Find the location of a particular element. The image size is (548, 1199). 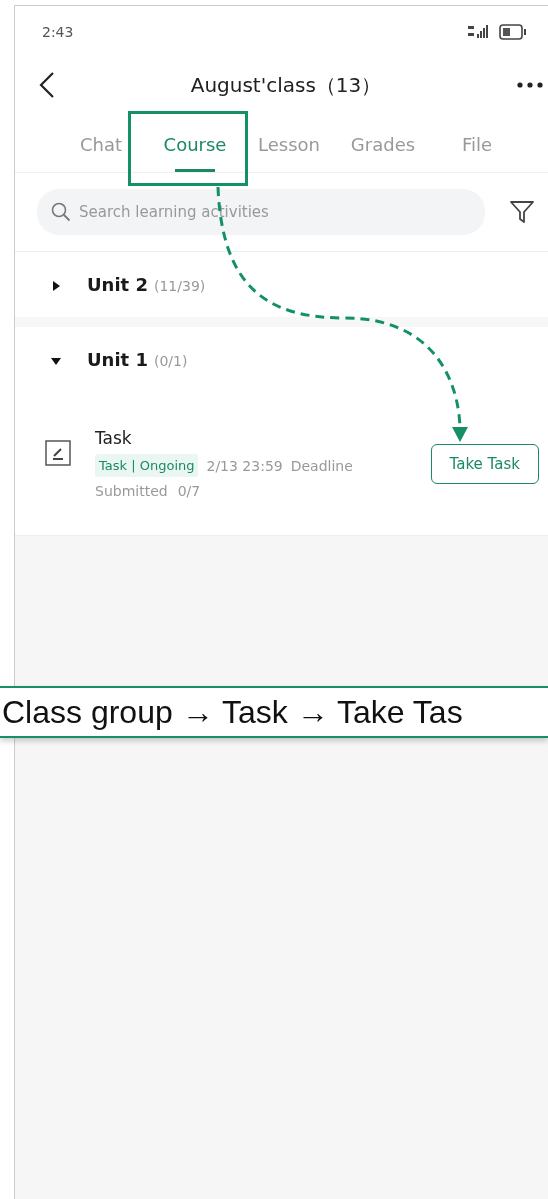

battery-icon is located at coordinates (513, 32).